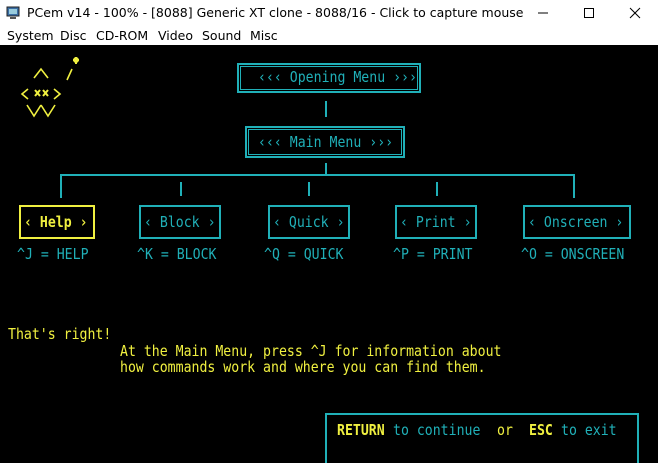 The image size is (658, 463). Describe the element at coordinates (482, 414) in the screenshot. I see `footer-top-border` at that location.